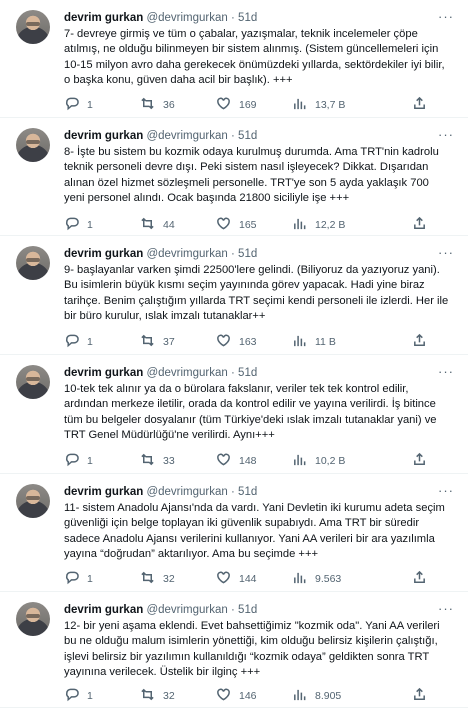 The height and width of the screenshot is (708, 468). What do you see at coordinates (299, 225) in the screenshot?
I see `bar-chart-icon` at bounding box center [299, 225].